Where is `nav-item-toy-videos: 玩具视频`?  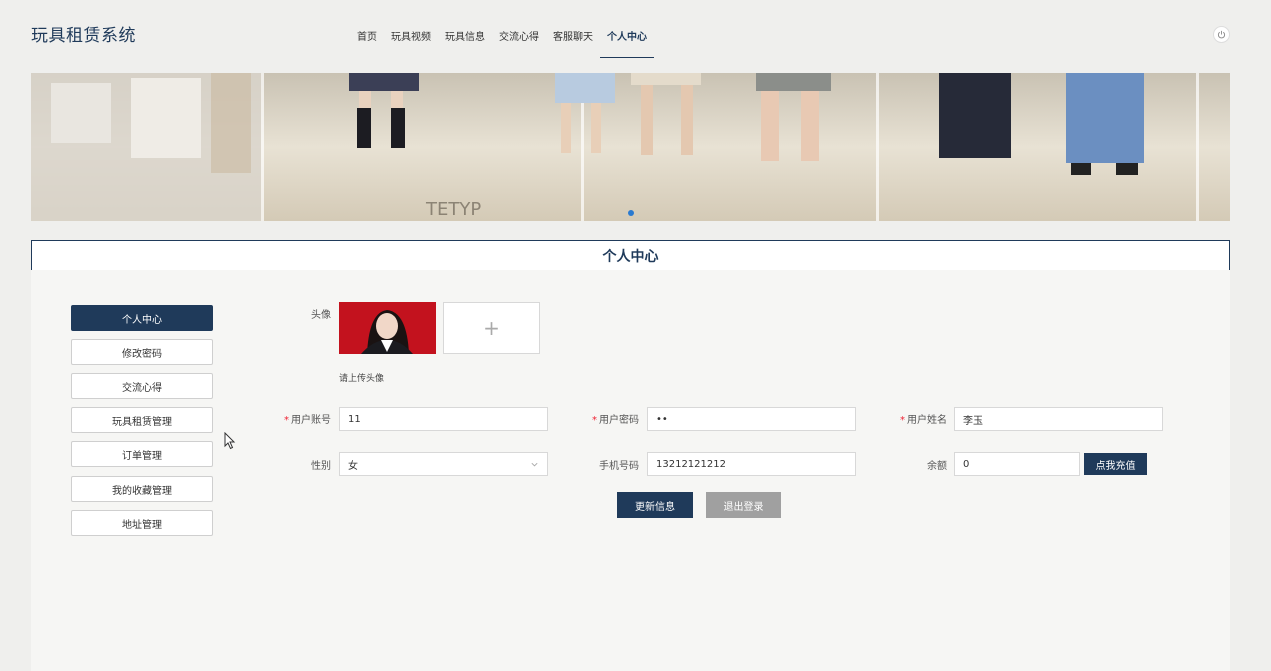
nav-item-toy-videos: 玩具视频 is located at coordinates (411, 40).